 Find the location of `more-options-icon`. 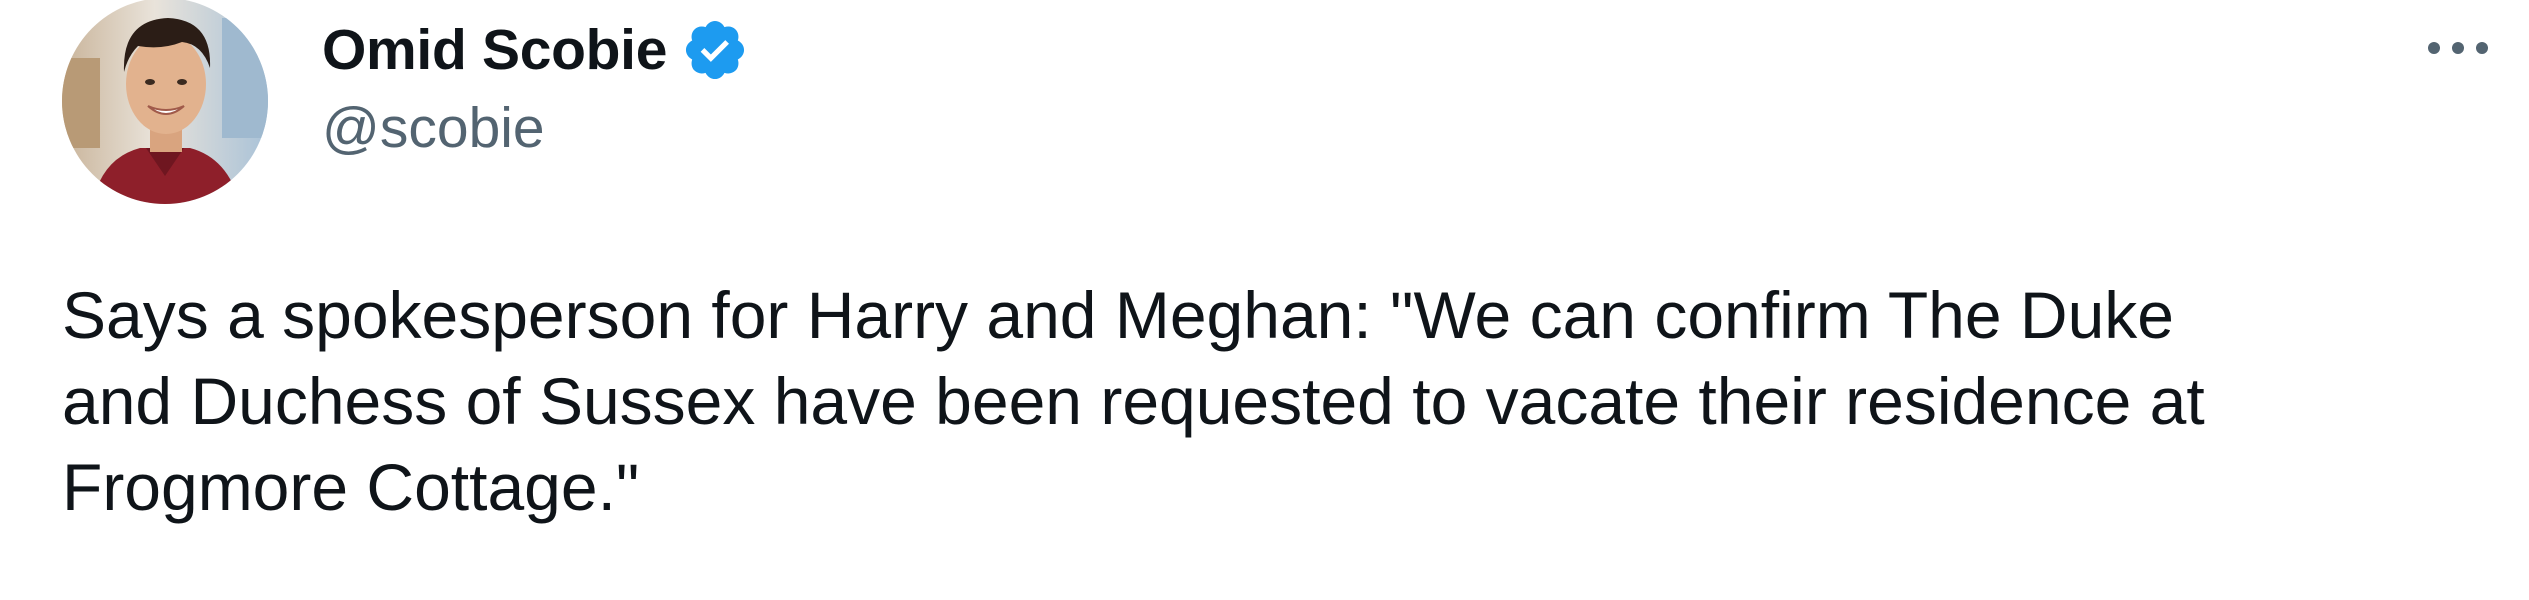

more-options-icon is located at coordinates (2458, 48).